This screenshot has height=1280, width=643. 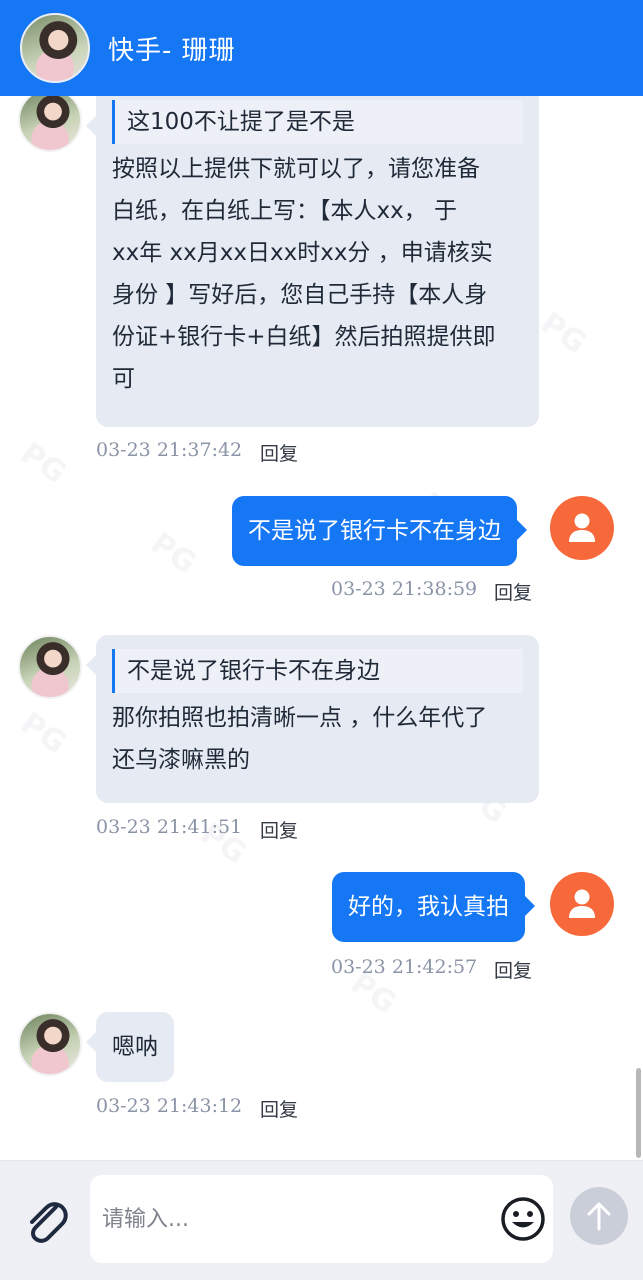 I want to click on message-bubble: 好的，我认真拍, so click(x=433, y=907).